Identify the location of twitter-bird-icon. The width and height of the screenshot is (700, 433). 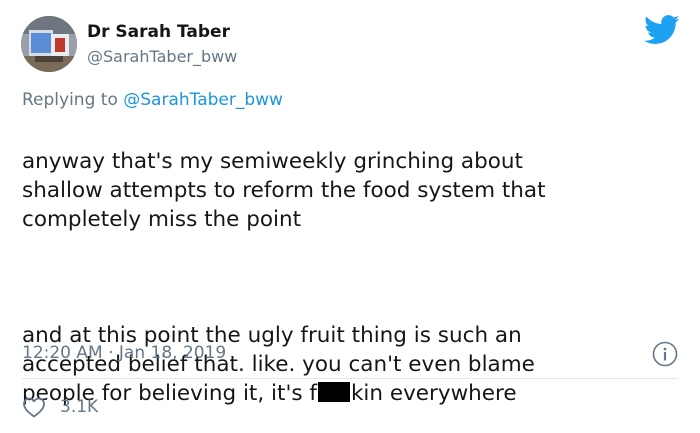
(662, 30).